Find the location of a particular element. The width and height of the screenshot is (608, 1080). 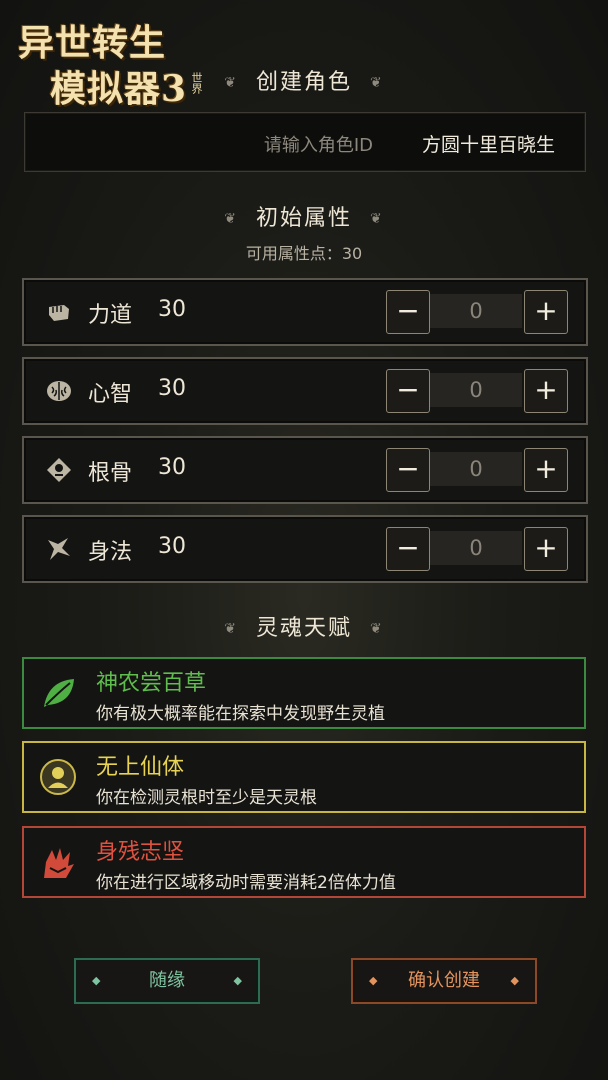

initial-attributes-title: 初始属性 is located at coordinates (303, 218).